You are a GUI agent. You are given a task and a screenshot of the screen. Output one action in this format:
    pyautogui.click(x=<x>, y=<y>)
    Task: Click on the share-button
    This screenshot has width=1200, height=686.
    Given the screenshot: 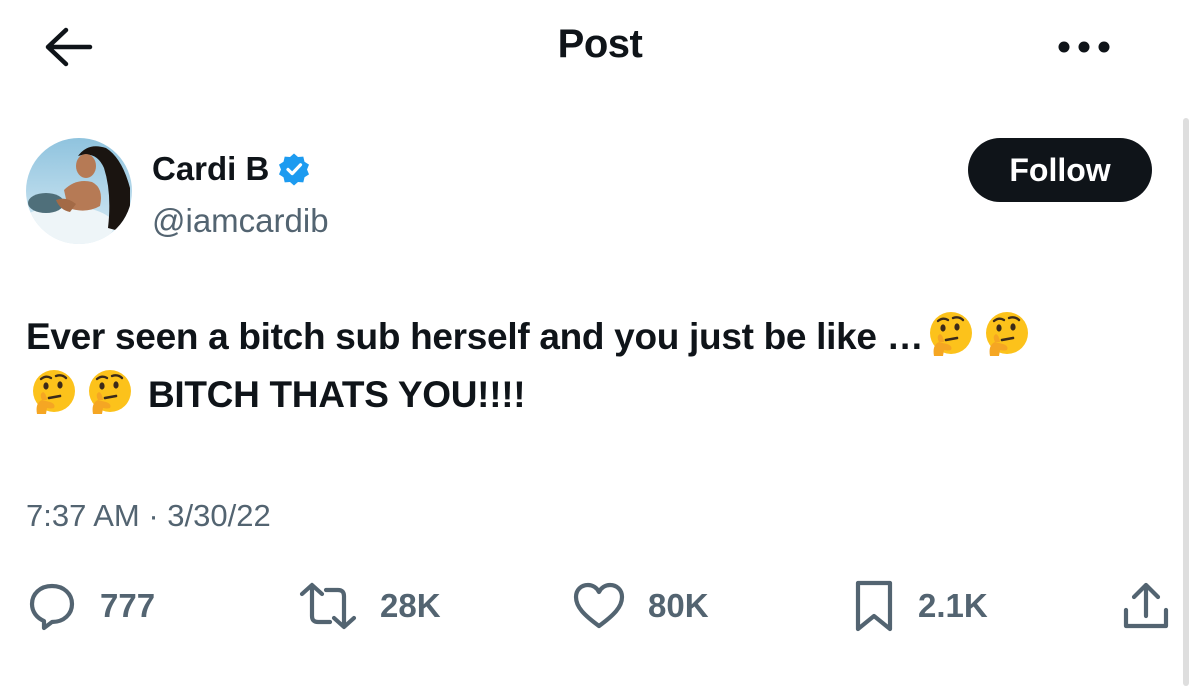 What is the action you would take?
    pyautogui.click(x=1146, y=606)
    